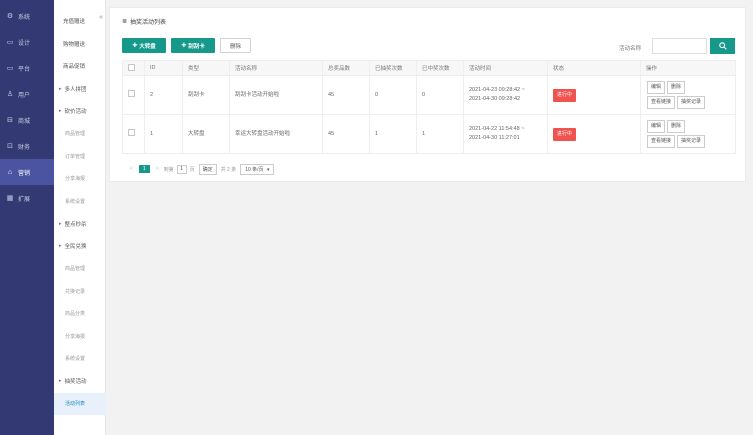 This screenshot has height=435, width=753. I want to click on list-icon: ≣, so click(125, 22).